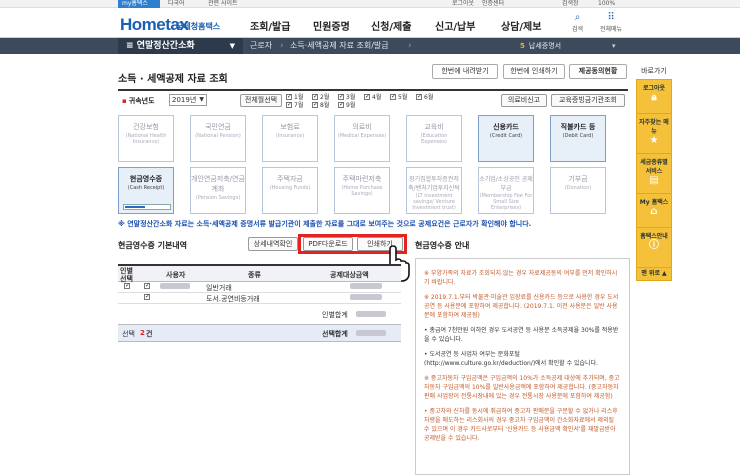 This screenshot has height=475, width=740. What do you see at coordinates (331, 25) in the screenshot?
I see `gnb-certificates: 민원증명` at bounding box center [331, 25].